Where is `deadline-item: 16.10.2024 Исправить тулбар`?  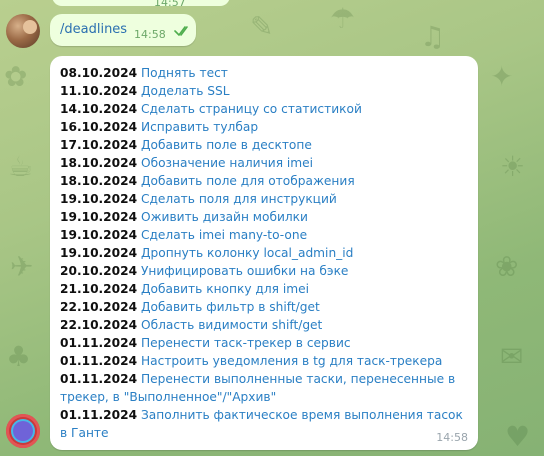 deadline-item: 16.10.2024 Исправить тулбар is located at coordinates (262, 127).